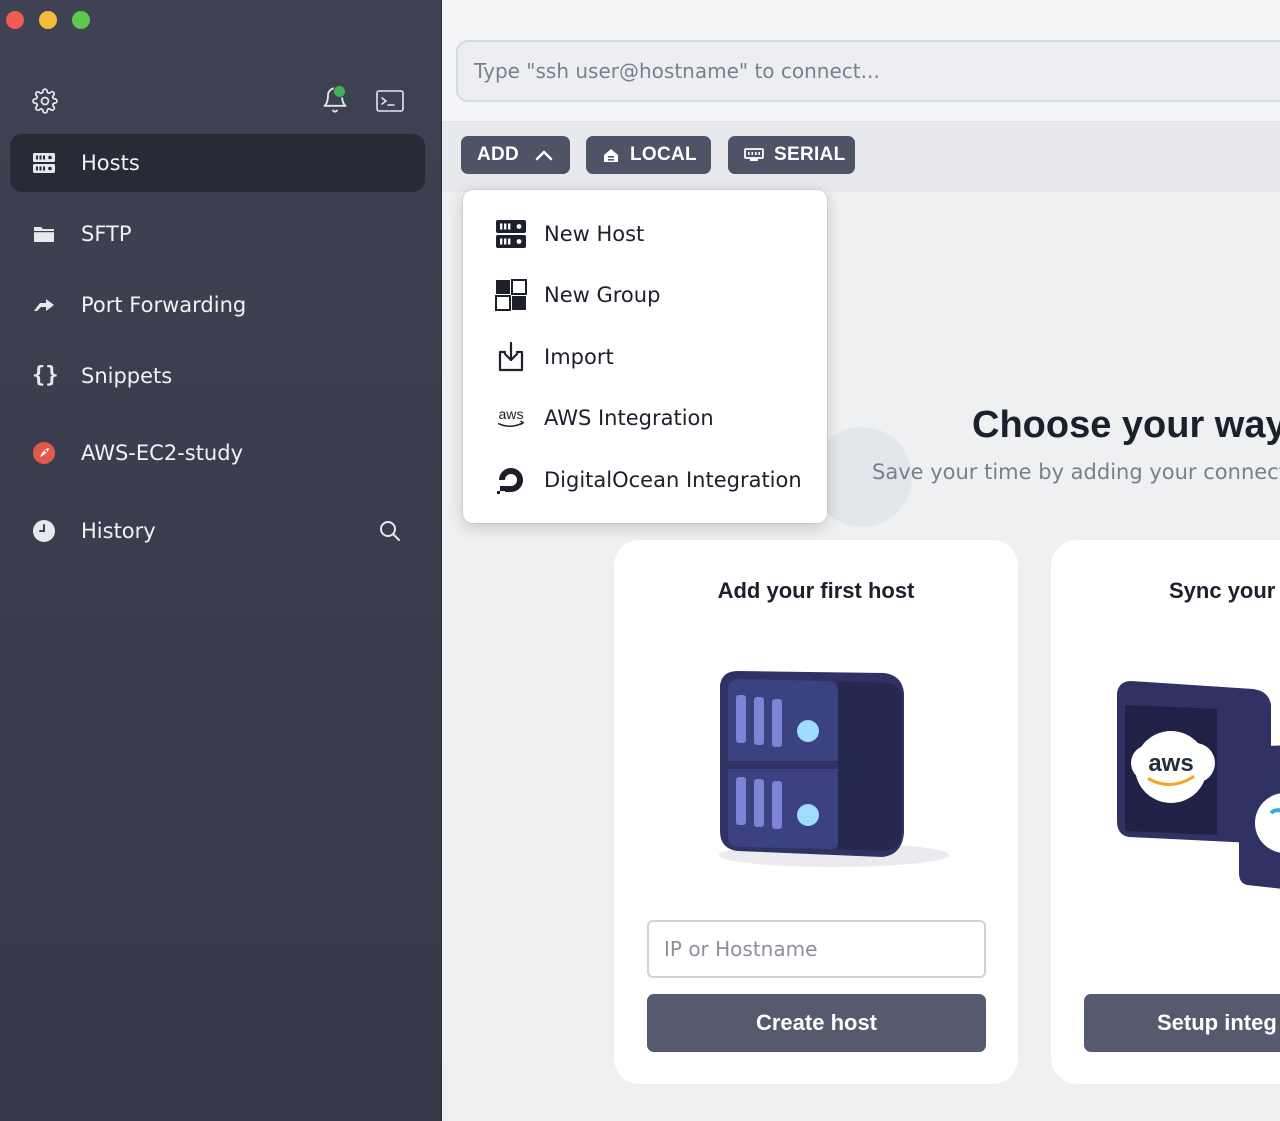  What do you see at coordinates (611, 155) in the screenshot?
I see `home-icon` at bounding box center [611, 155].